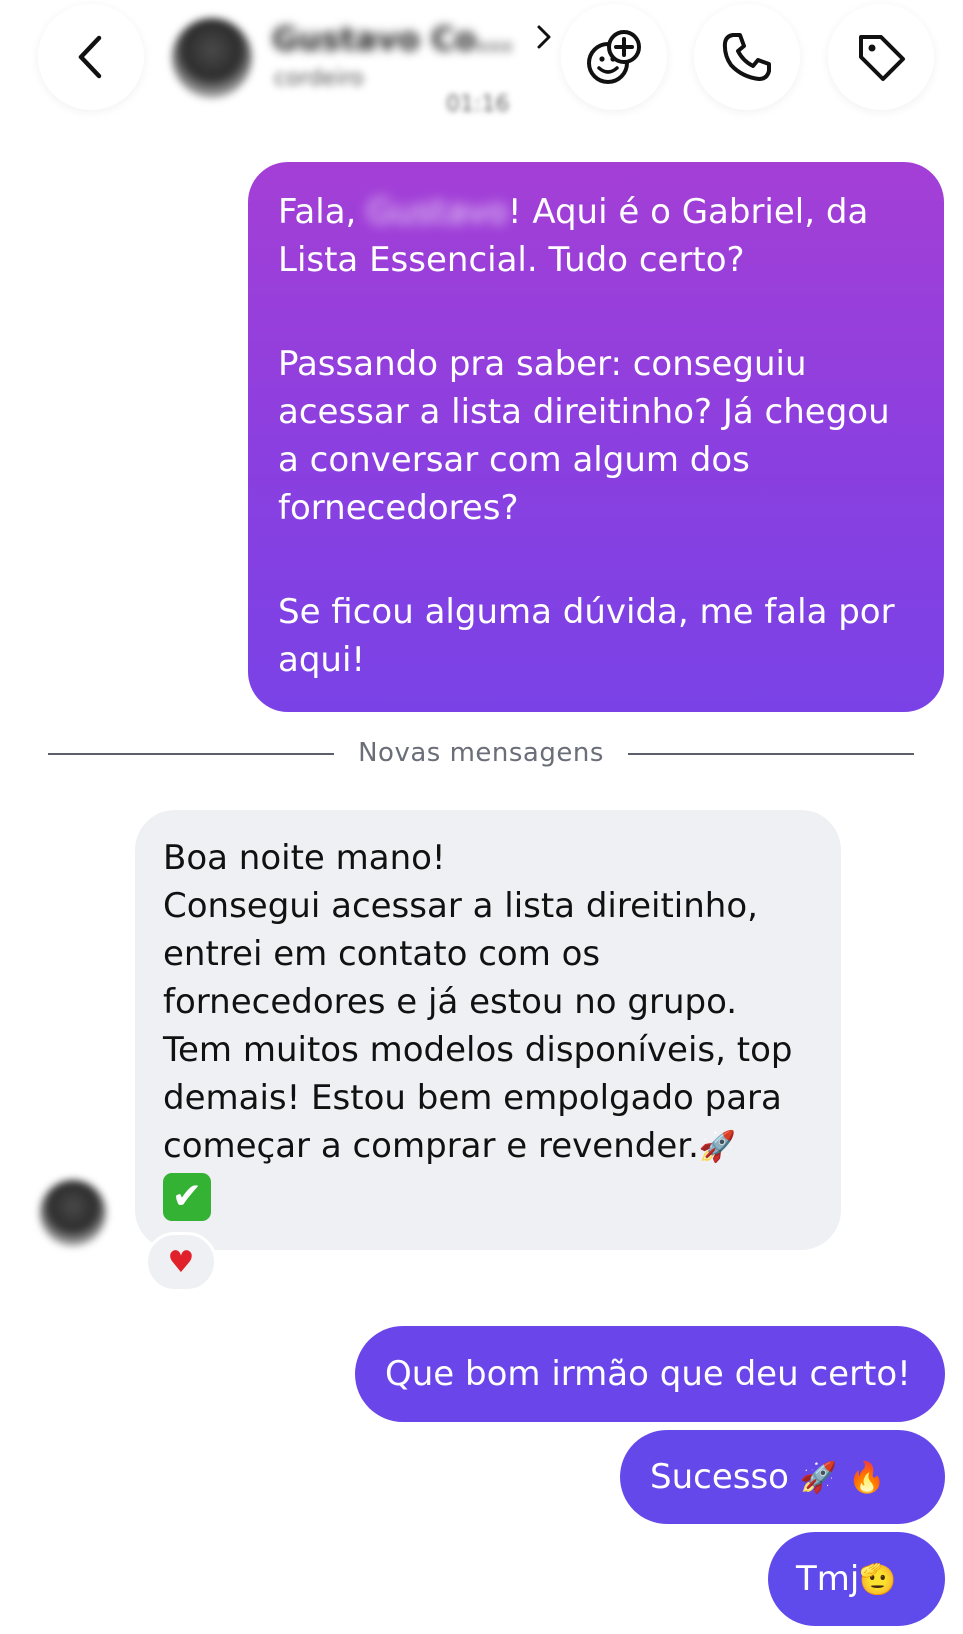 The width and height of the screenshot is (963, 1634). I want to click on message-text: Tmj, so click(828, 1579).